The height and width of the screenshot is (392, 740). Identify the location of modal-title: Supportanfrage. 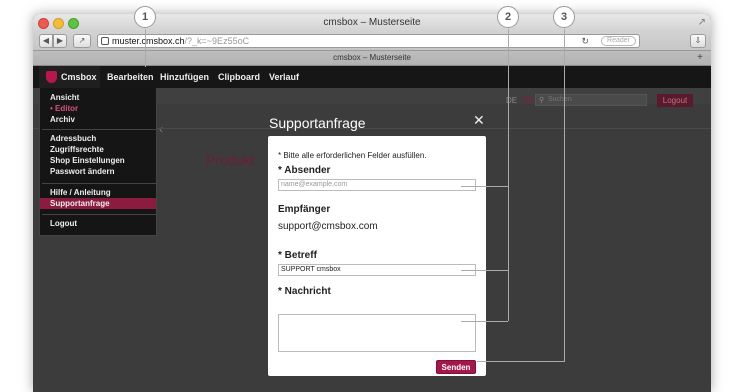
(317, 123).